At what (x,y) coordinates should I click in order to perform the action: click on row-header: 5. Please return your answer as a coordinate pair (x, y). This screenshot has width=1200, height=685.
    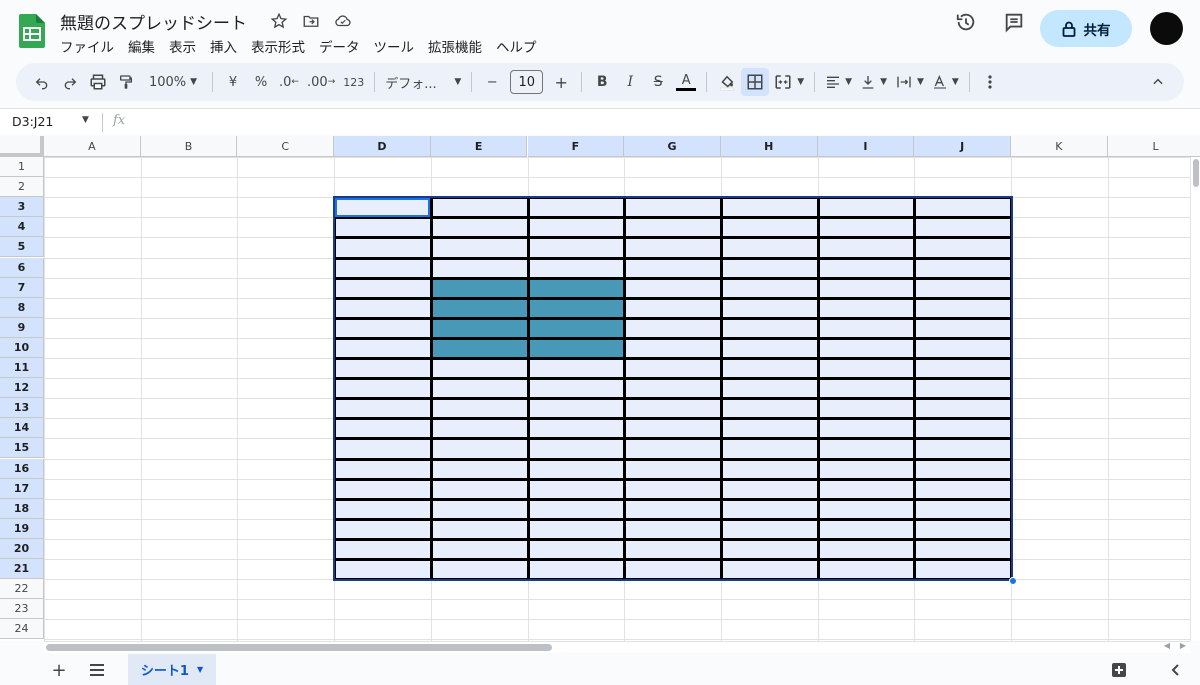
    Looking at the image, I should click on (22, 247).